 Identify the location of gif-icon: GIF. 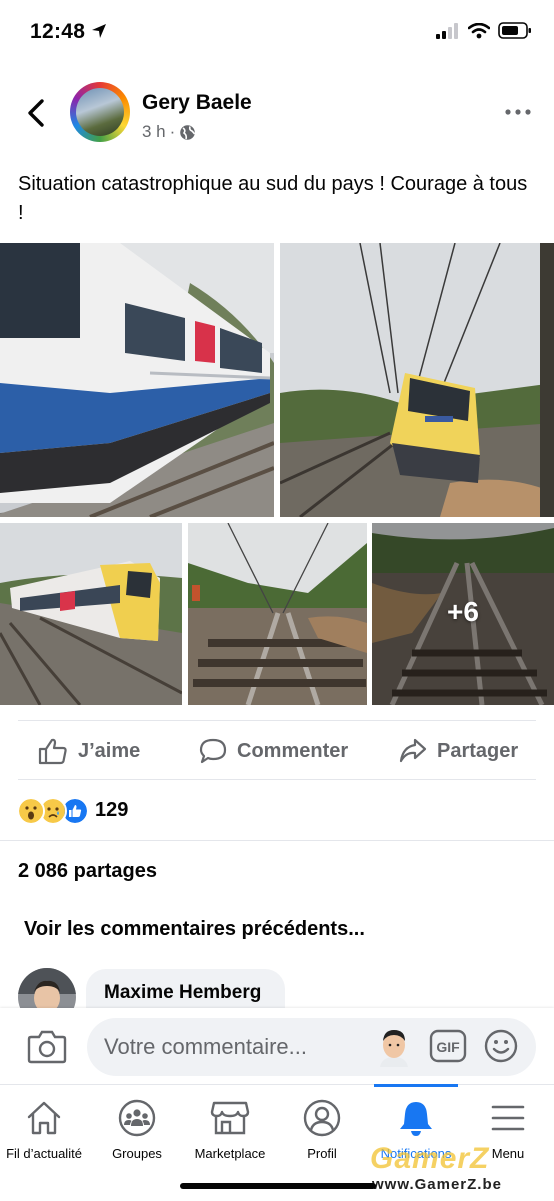
(448, 1046).